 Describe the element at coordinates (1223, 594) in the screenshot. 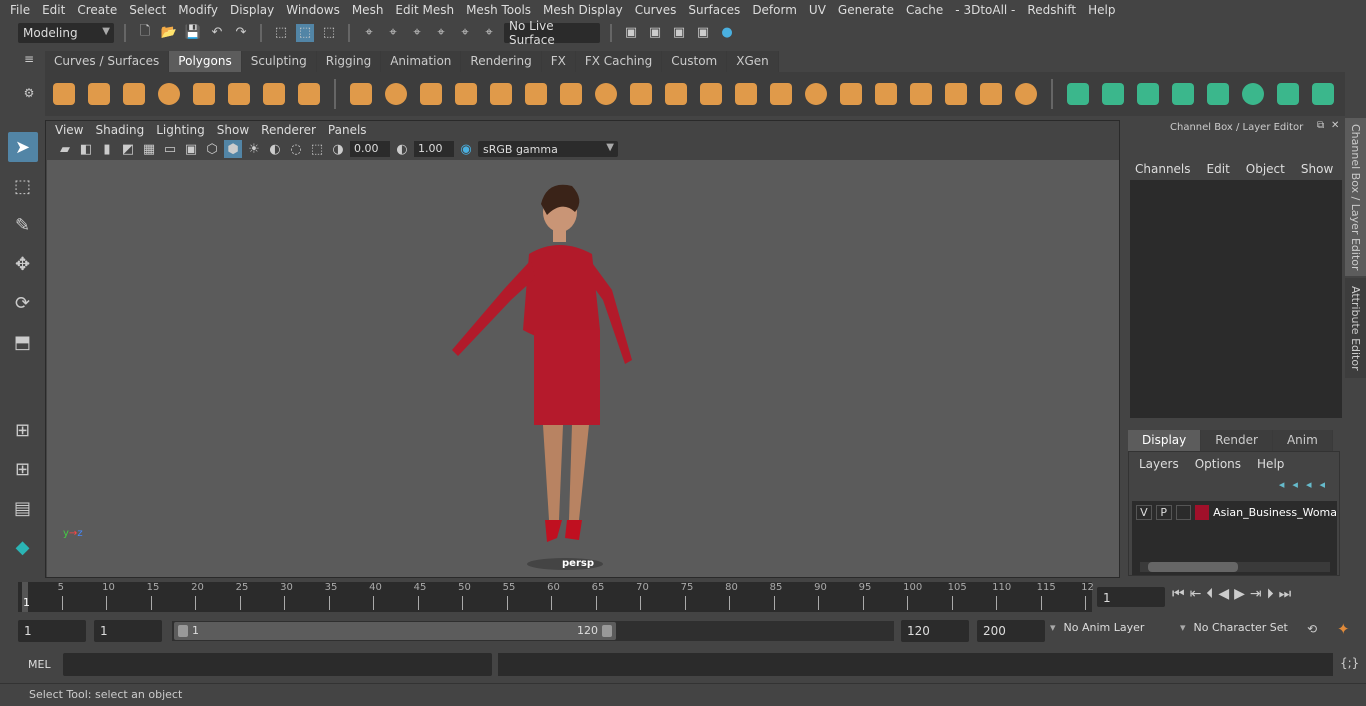

I see `play-backward-icon: ◀` at that location.